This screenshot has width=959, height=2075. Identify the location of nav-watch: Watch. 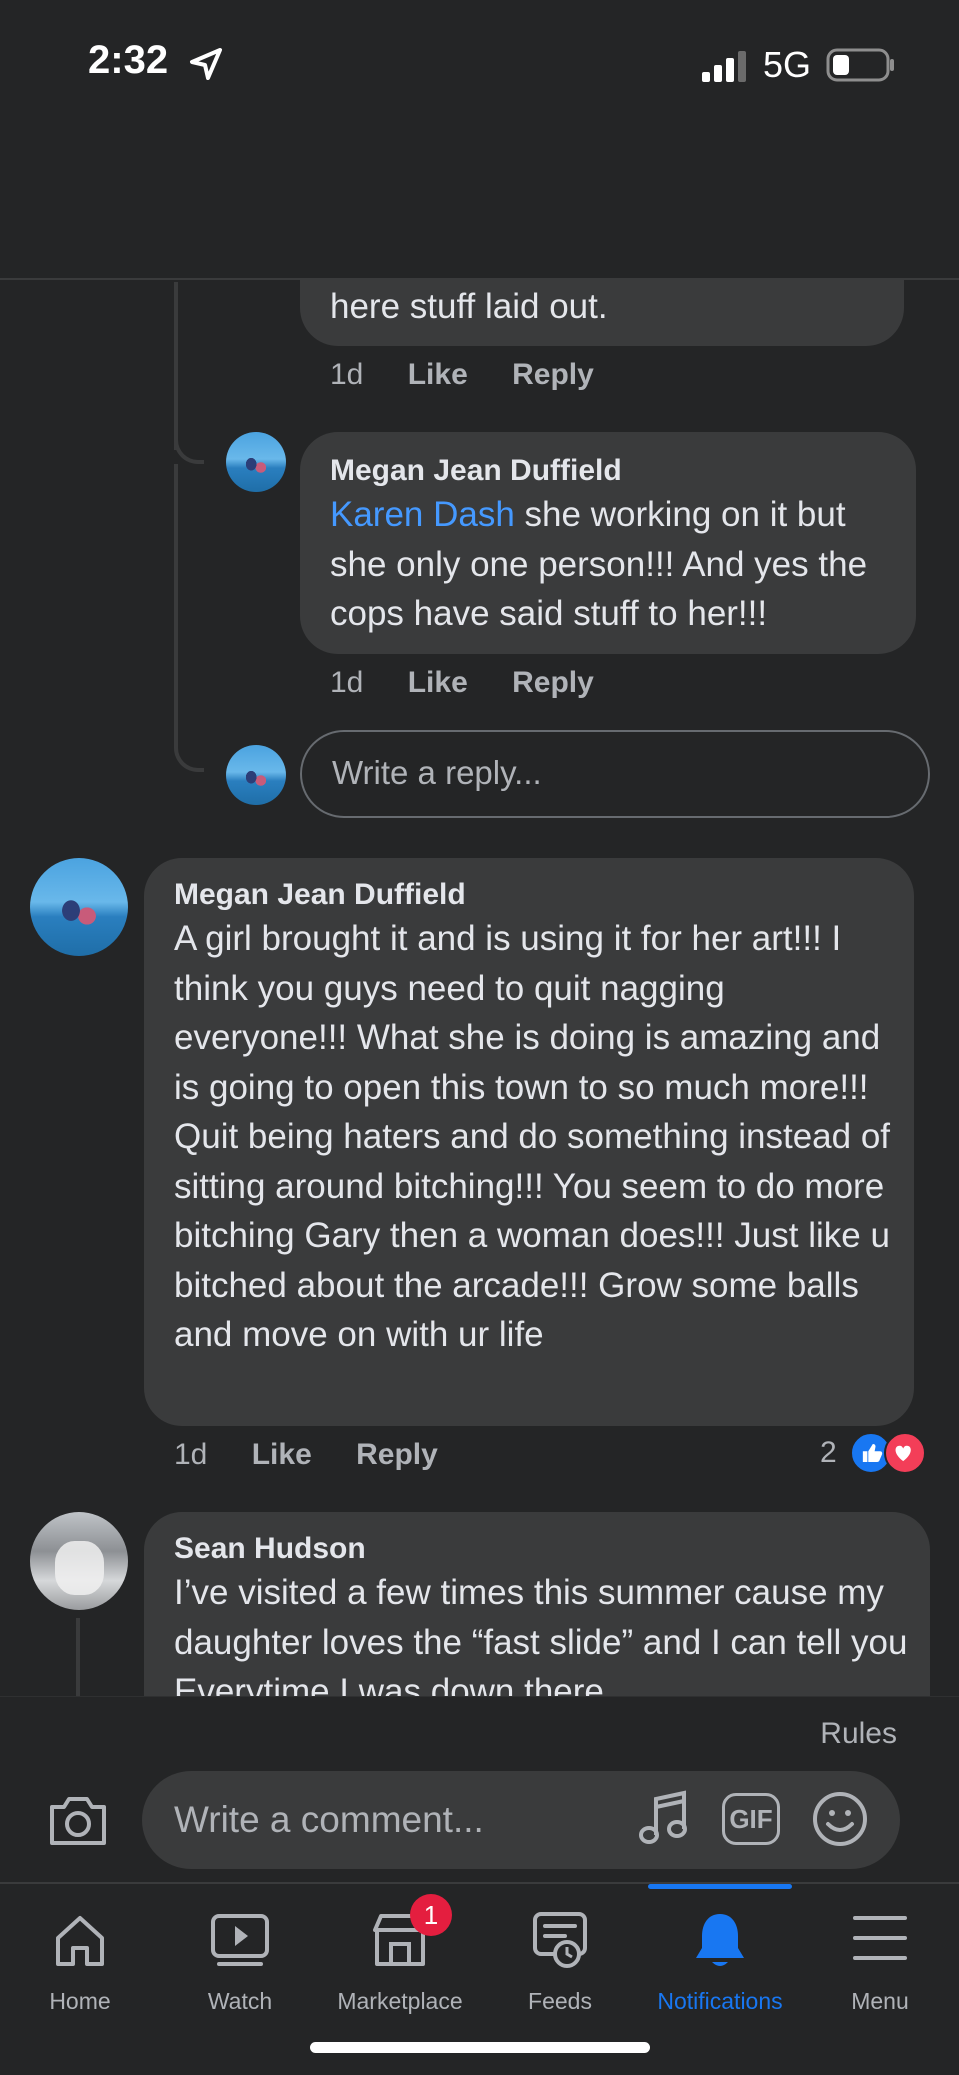
(240, 1954).